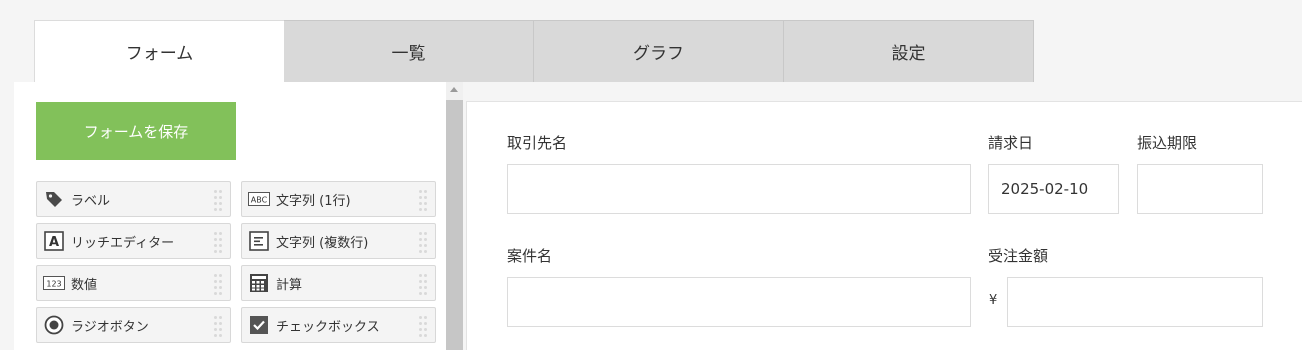 The image size is (1302, 350). I want to click on field-item-radio-button: ラジオボタン, so click(133, 325).